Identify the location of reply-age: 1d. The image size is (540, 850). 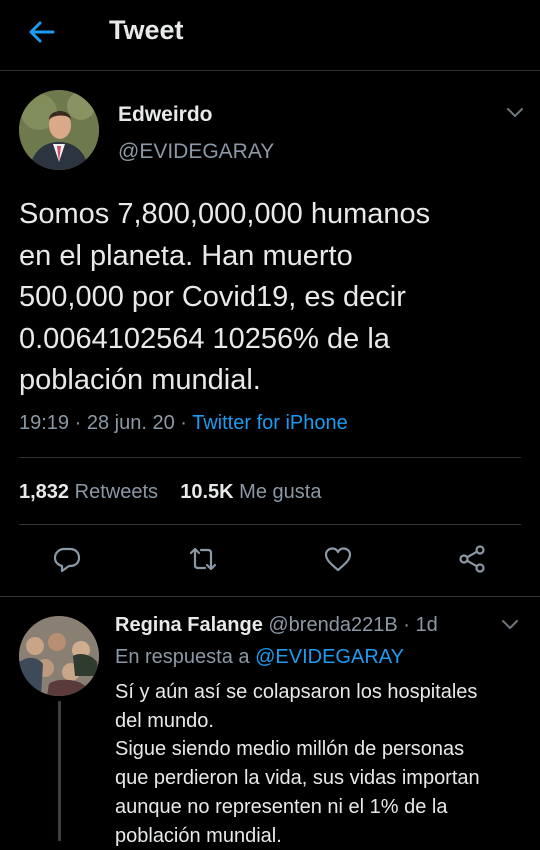
(426, 625).